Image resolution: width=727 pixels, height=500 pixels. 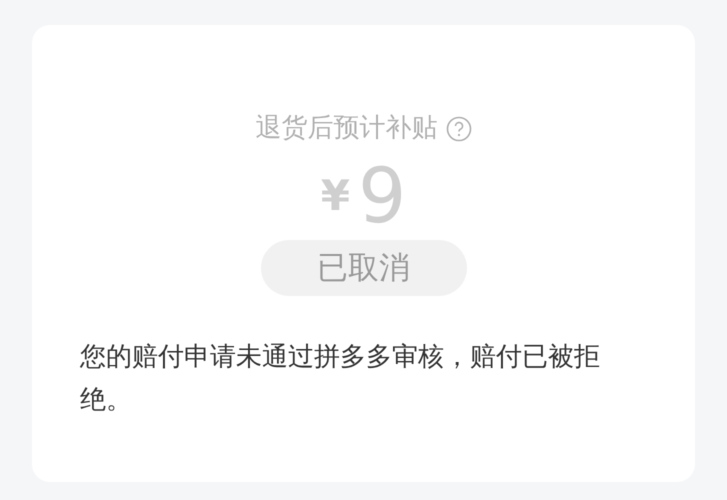 I want to click on help-icon, so click(x=459, y=129).